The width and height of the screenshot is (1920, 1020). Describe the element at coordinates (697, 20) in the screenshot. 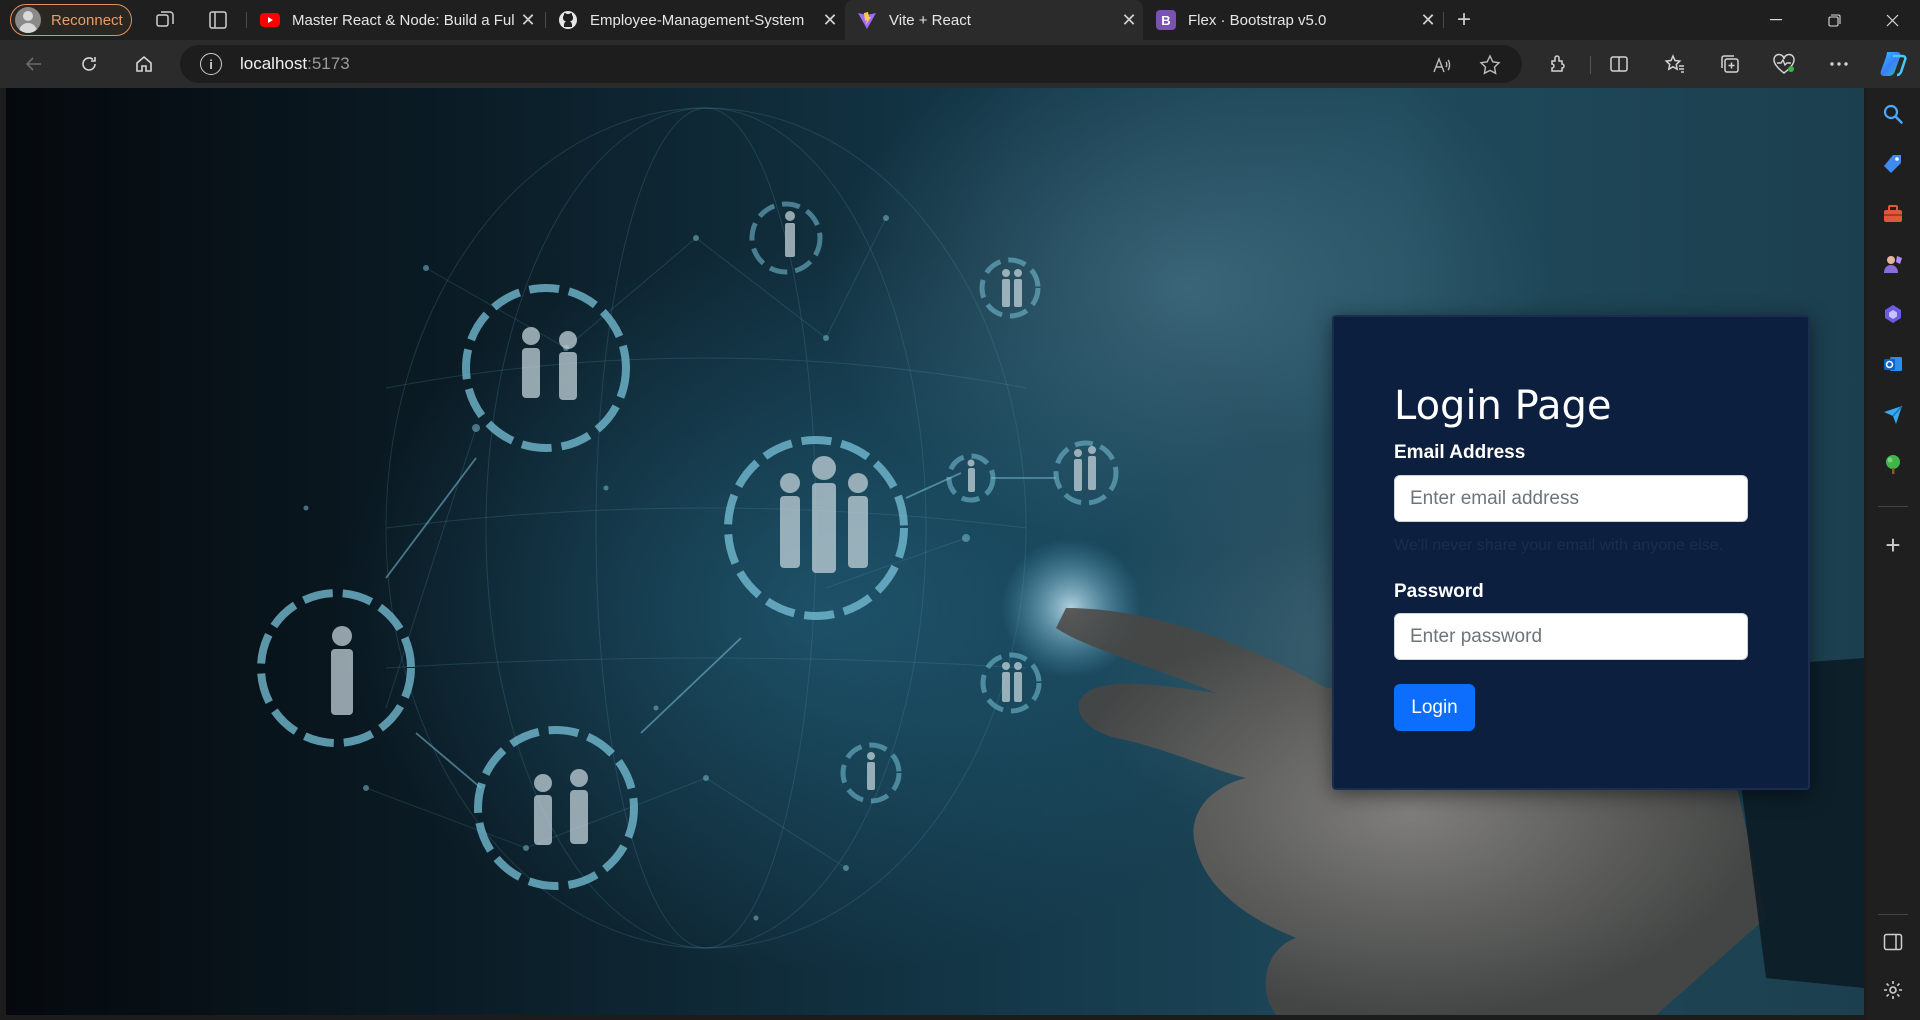

I see `tab-title: Employee-Management-System` at that location.